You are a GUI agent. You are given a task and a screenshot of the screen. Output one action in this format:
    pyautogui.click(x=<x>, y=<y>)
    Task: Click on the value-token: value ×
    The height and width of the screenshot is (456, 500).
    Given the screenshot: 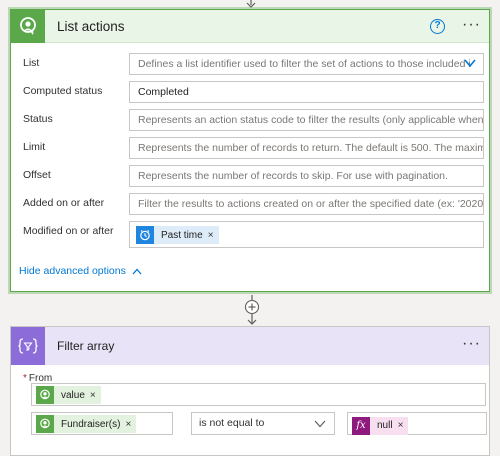 What is the action you would take?
    pyautogui.click(x=68, y=395)
    